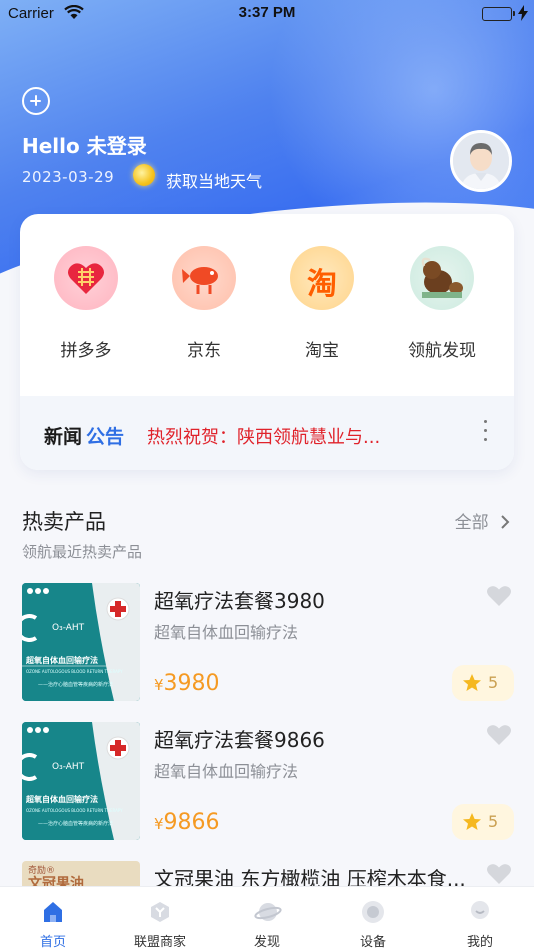 The width and height of the screenshot is (534, 950). I want to click on tab-label: 我的, so click(479, 942).